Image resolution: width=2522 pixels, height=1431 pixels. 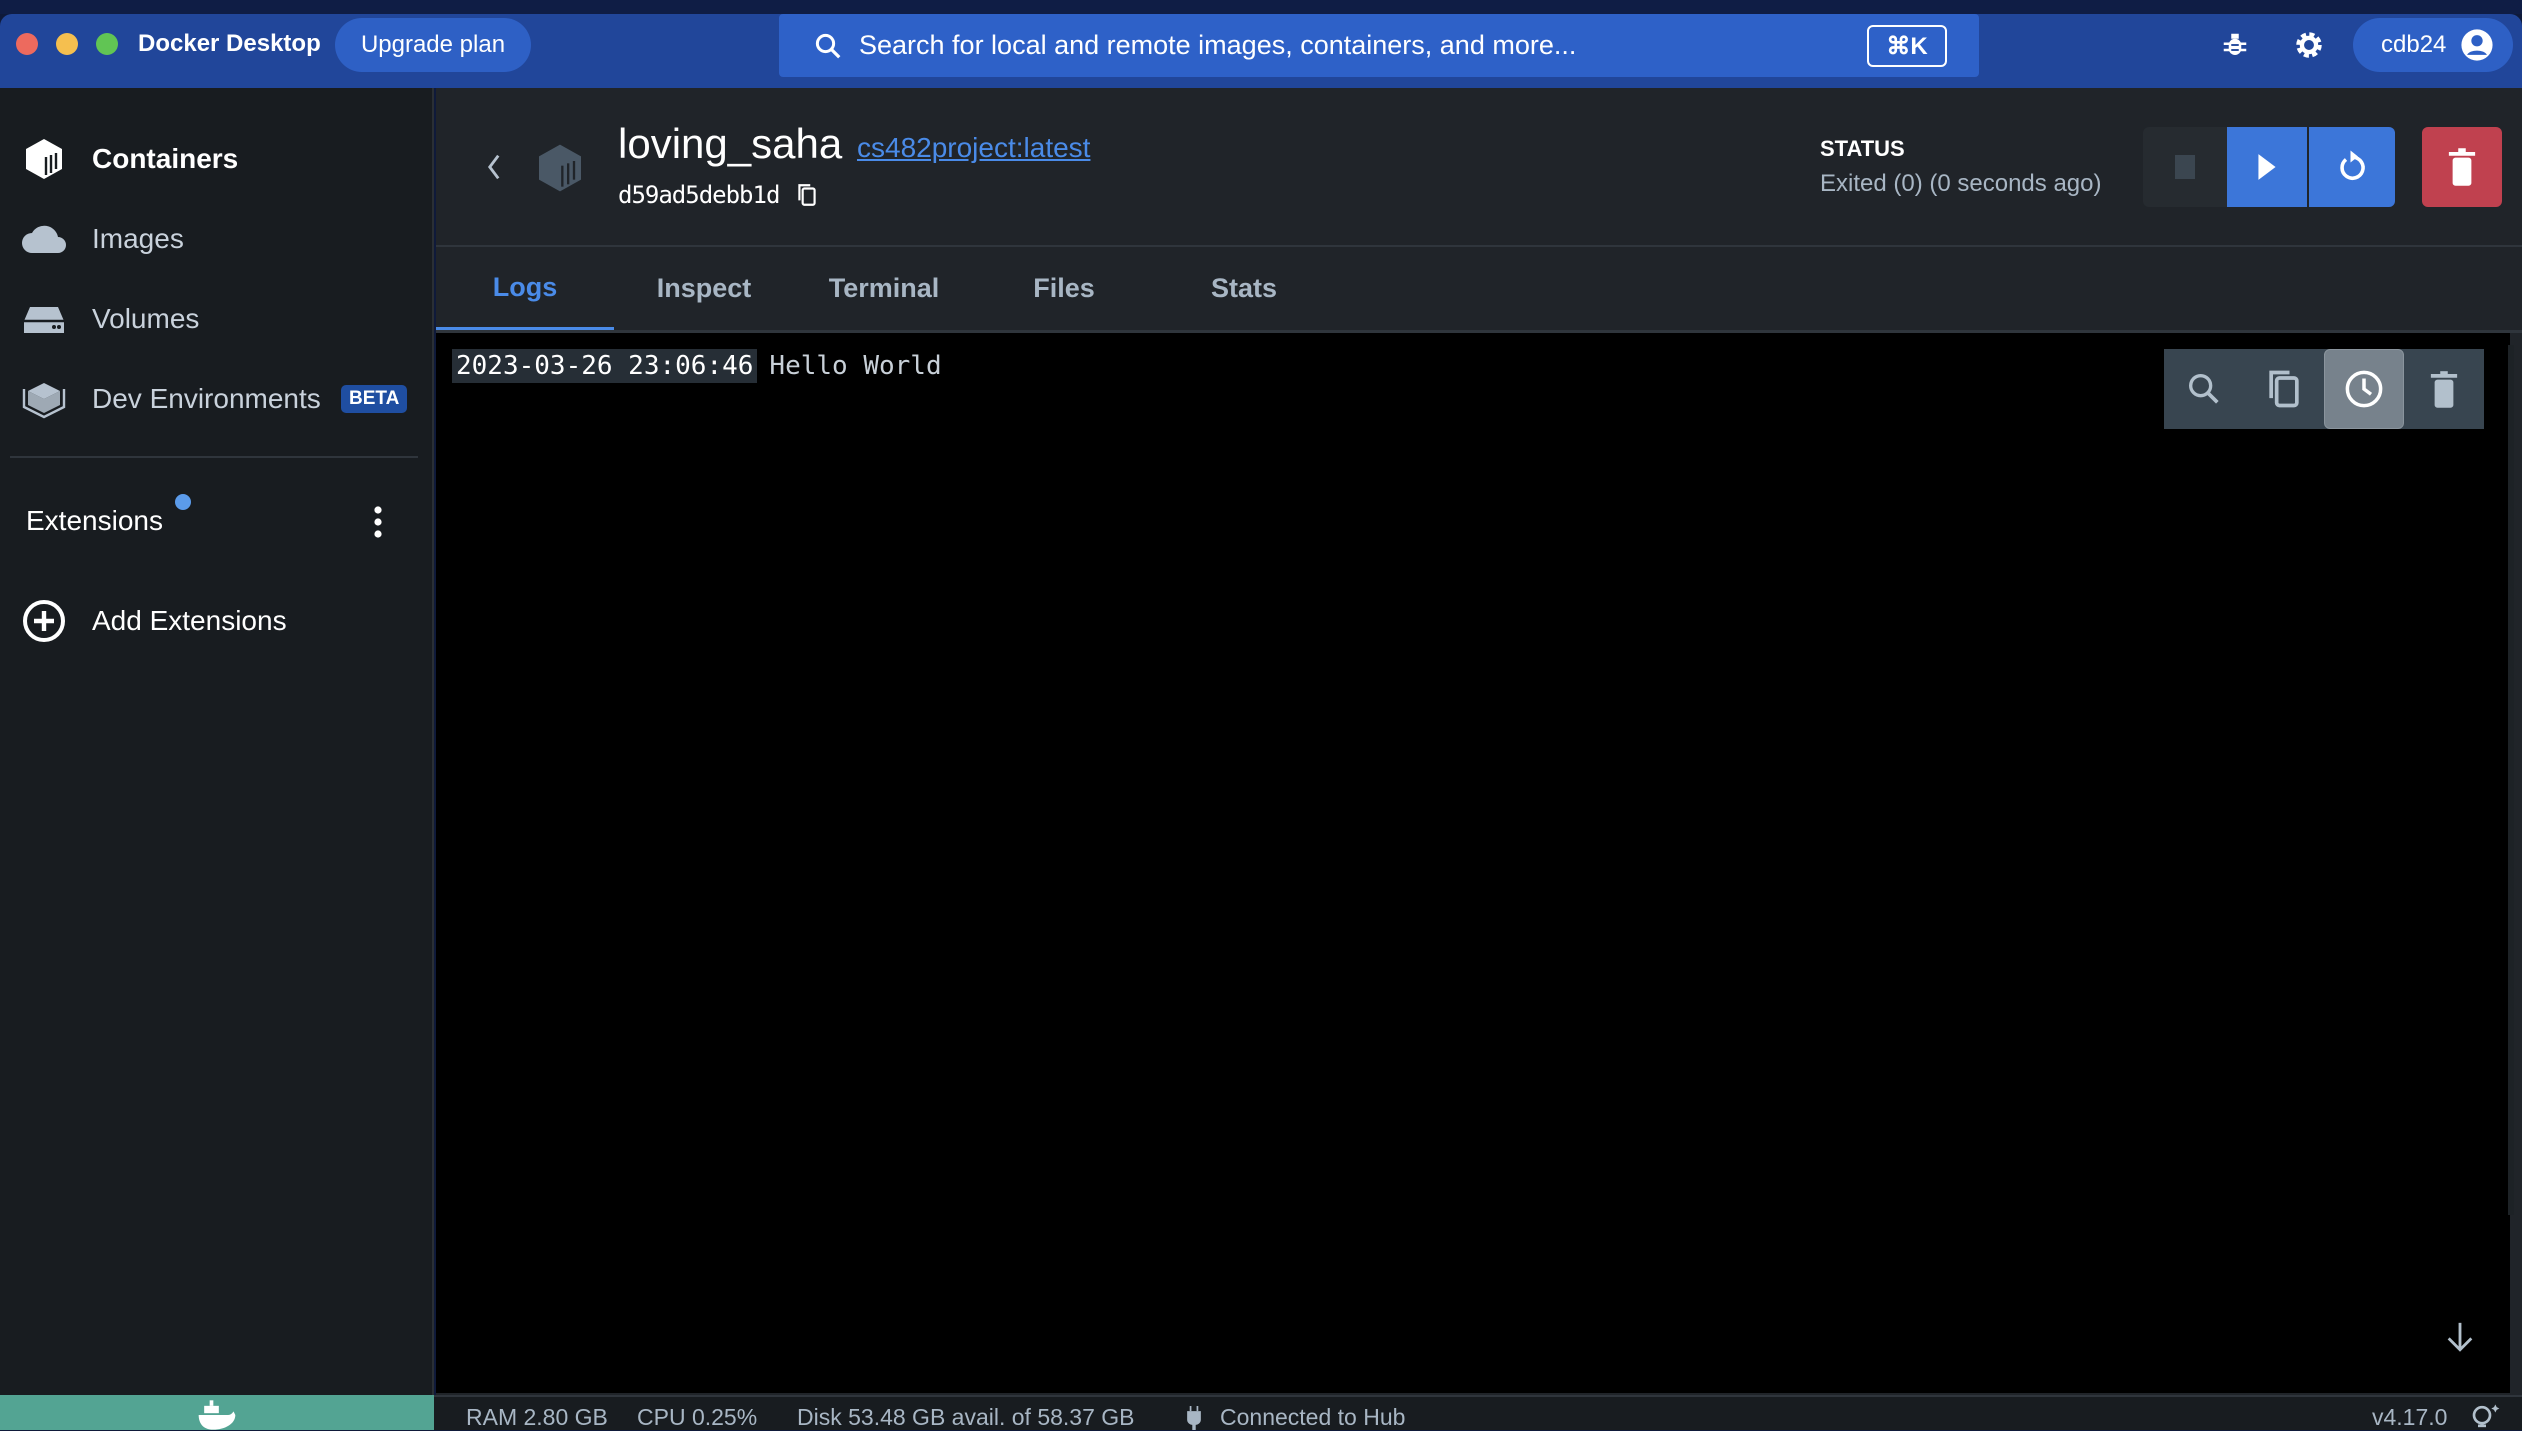 I want to click on tab-stats: Stats, so click(x=1244, y=288).